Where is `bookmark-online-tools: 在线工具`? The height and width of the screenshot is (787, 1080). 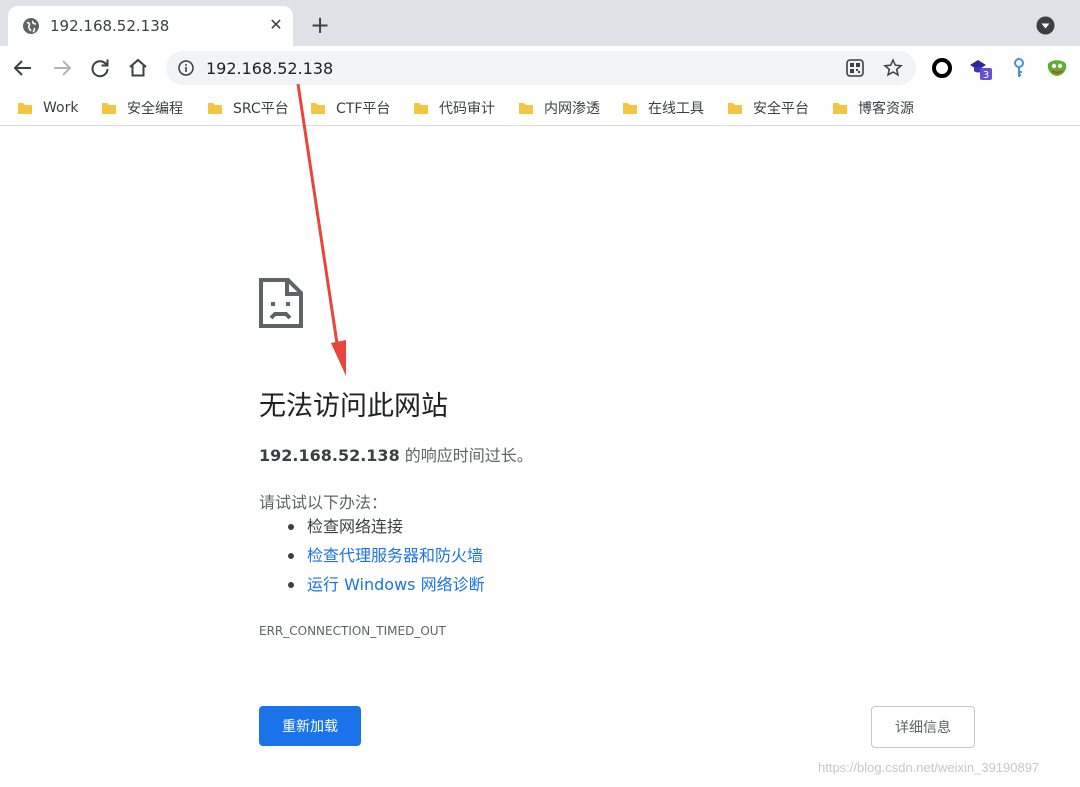 bookmark-online-tools: 在线工具 is located at coordinates (663, 108).